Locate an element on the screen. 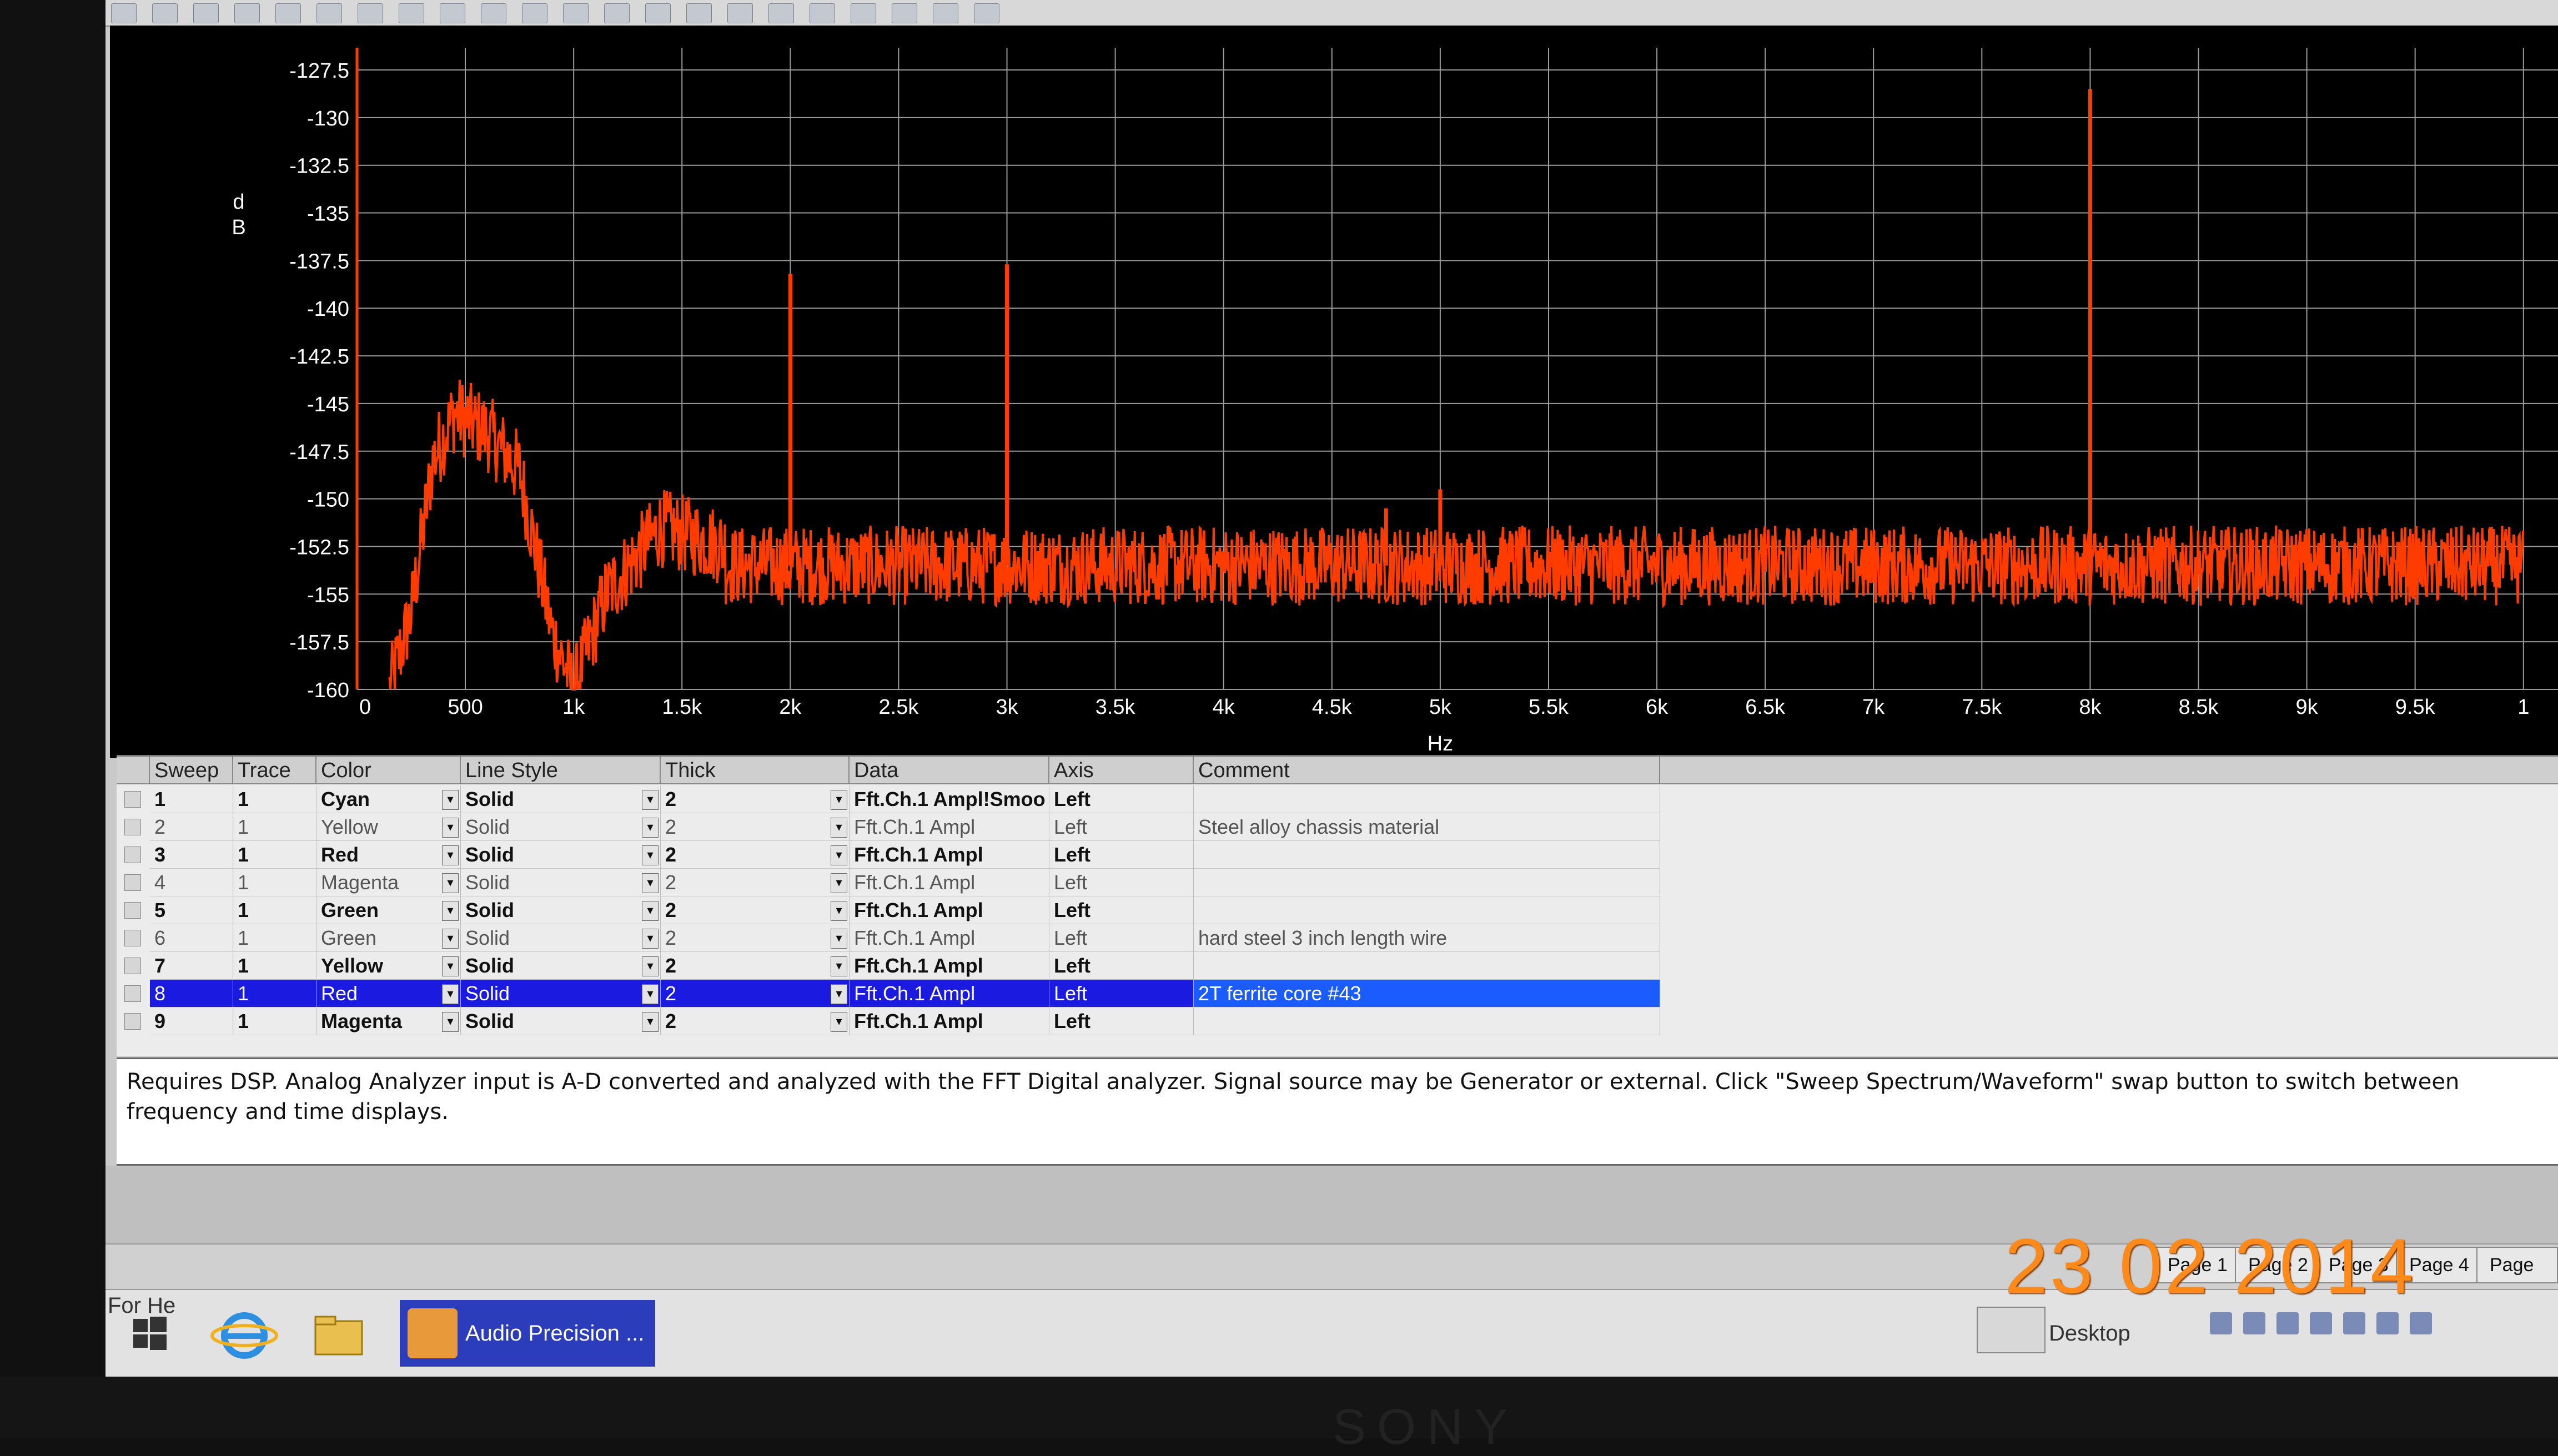 The image size is (2558, 1456). table-row: 5 1 Green ▾ Solid ▾ 2 ▾ Fft.Ch.1 Ampl Left is located at coordinates (944, 910).